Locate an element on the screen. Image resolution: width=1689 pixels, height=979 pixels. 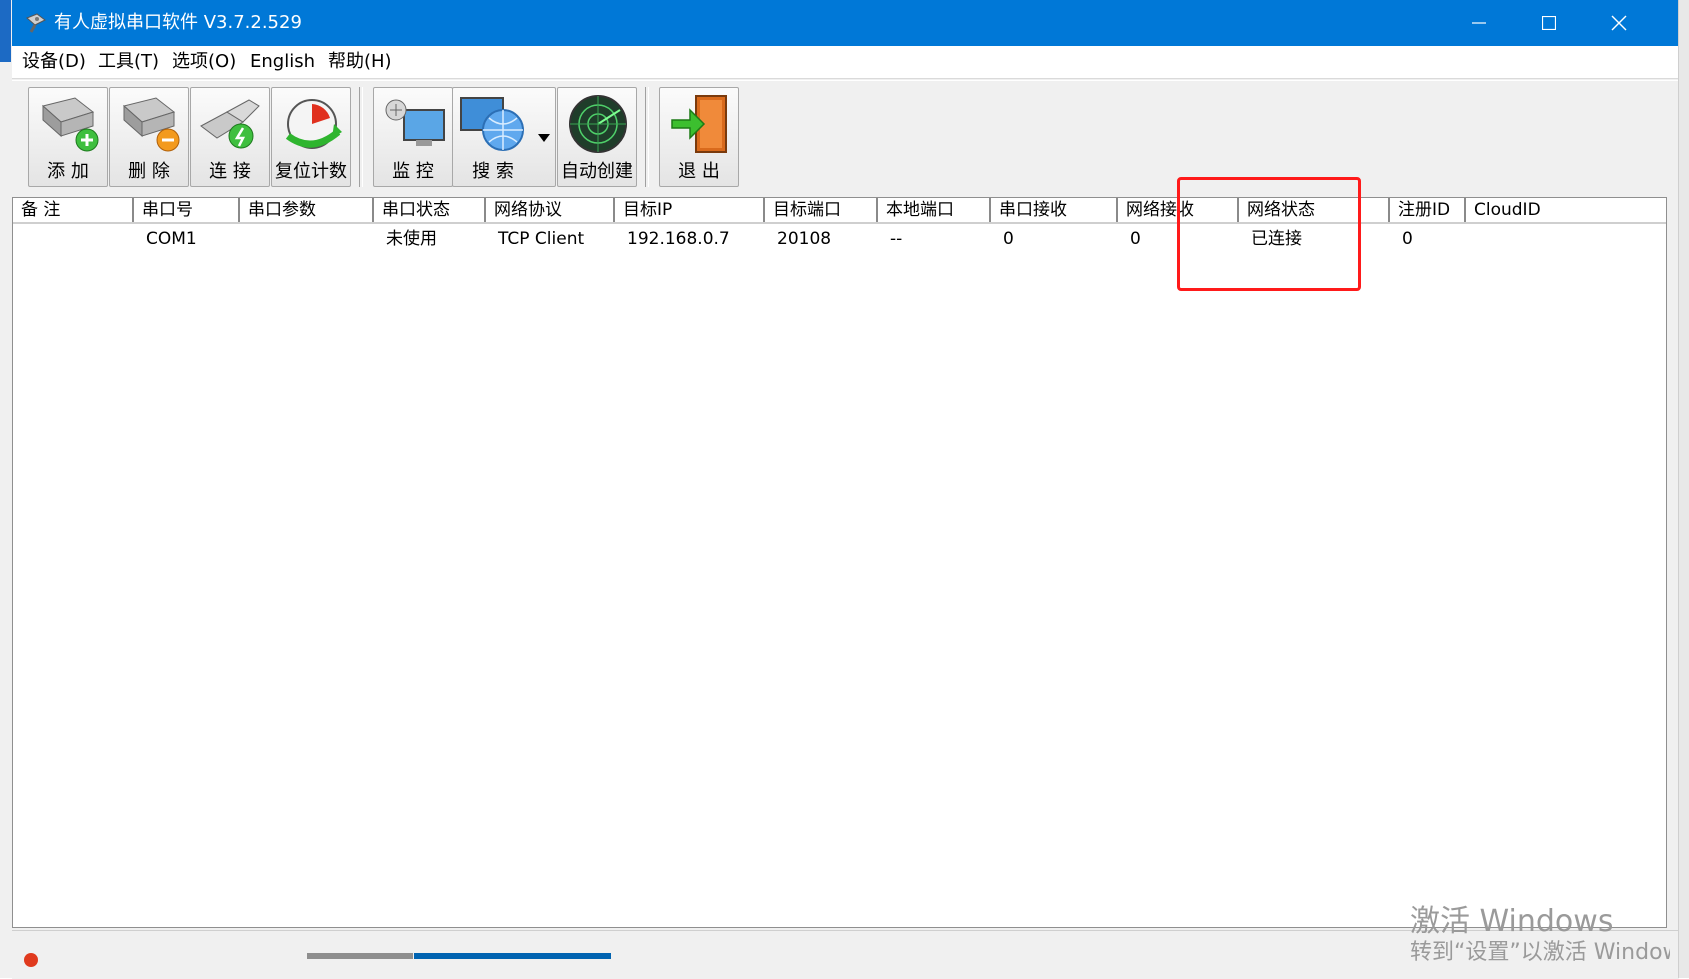
reset-count-button: 复位计数 is located at coordinates (311, 137).